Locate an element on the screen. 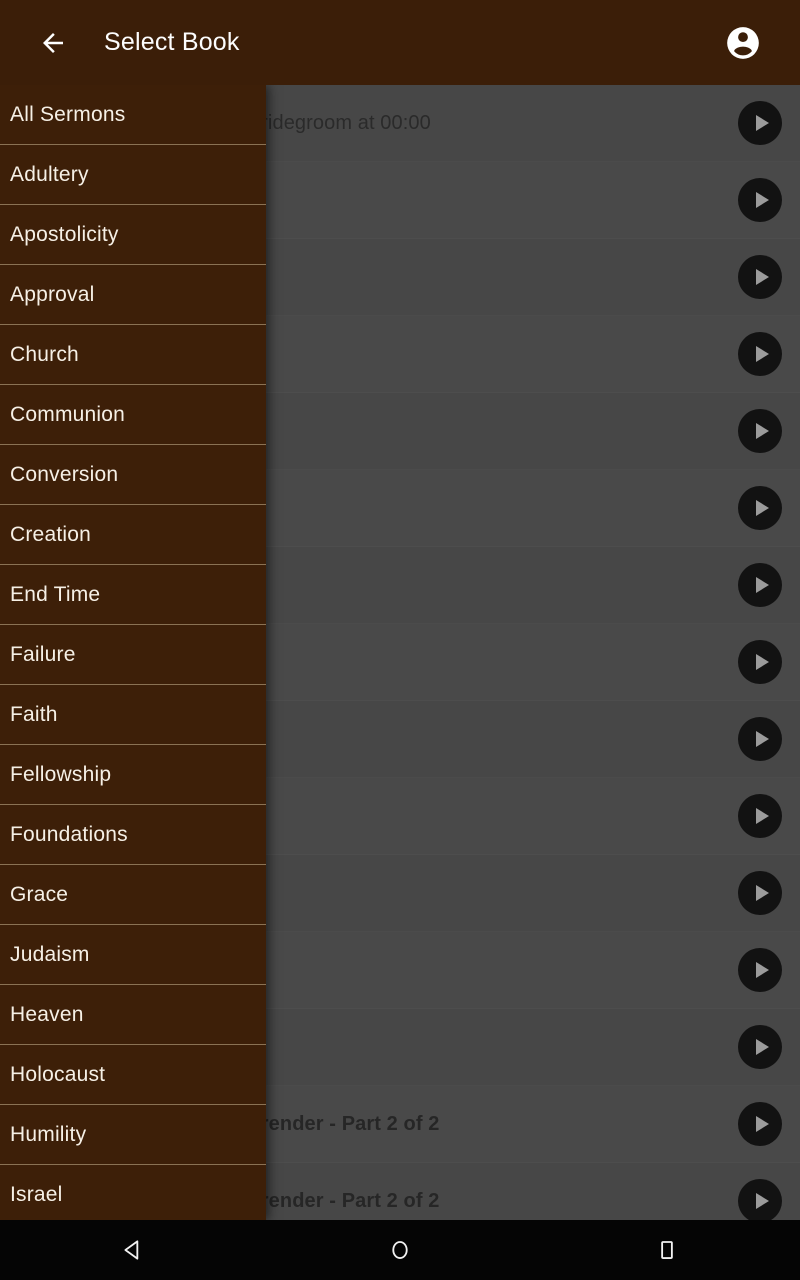  drawer-item-label: Judaism is located at coordinates (50, 954).